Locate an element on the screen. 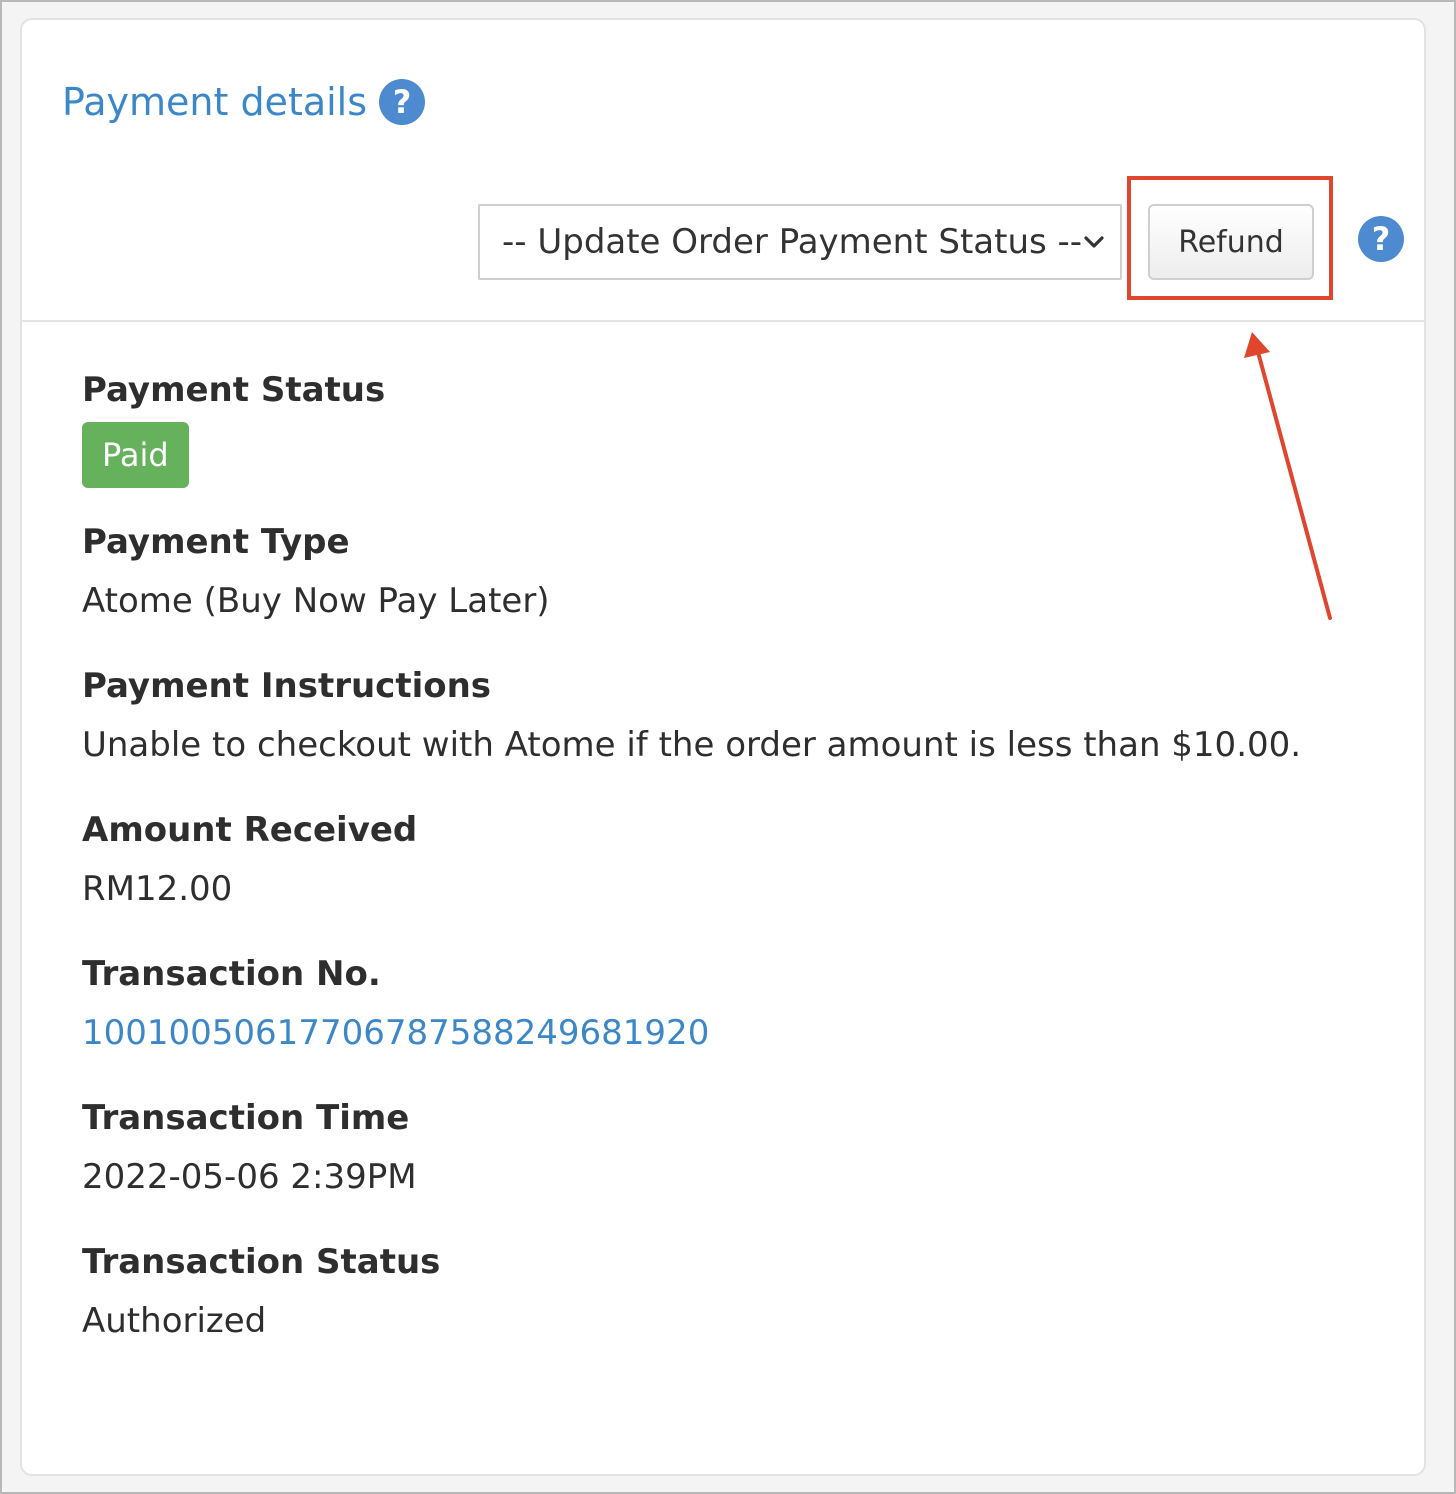  panel-header: Payment details ? is located at coordinates (244, 102).